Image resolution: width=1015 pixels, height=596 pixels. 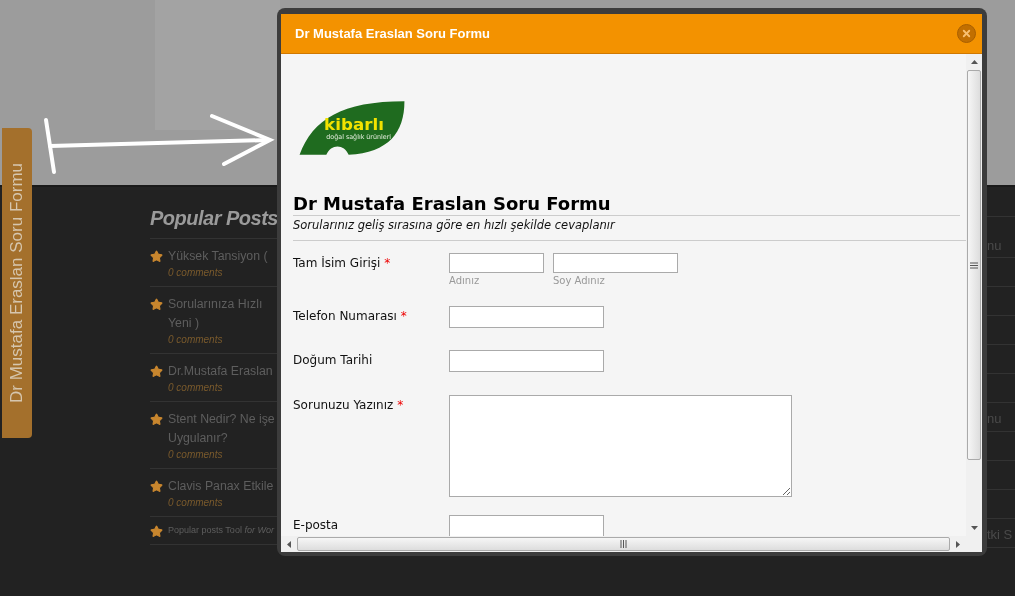 I want to click on post-link: Yeni ), so click(x=215, y=323).